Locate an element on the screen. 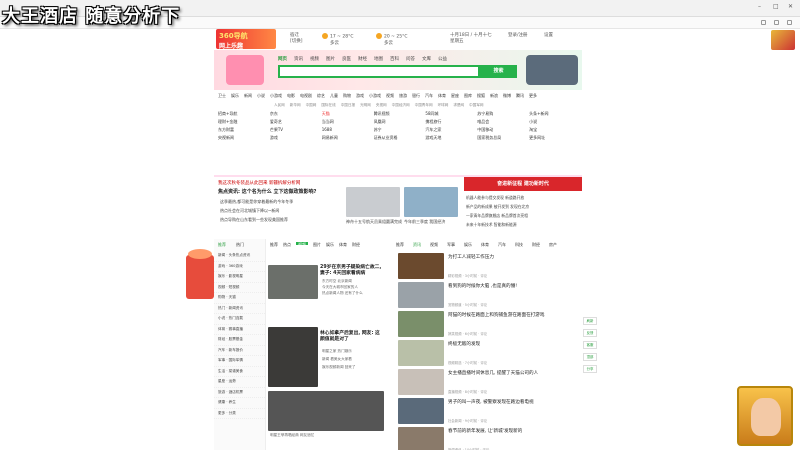 The height and width of the screenshot is (450, 800). feed-title: 阿猫的时候在路面上和狗捕鱼游在路面在打游戏 is located at coordinates (510, 316).